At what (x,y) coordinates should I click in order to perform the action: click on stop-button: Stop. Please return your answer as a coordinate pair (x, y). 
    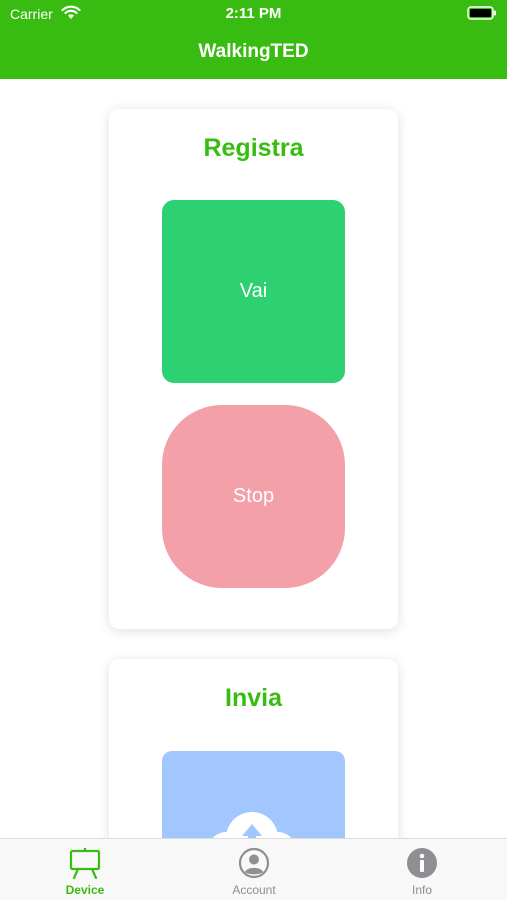
    Looking at the image, I should click on (253, 496).